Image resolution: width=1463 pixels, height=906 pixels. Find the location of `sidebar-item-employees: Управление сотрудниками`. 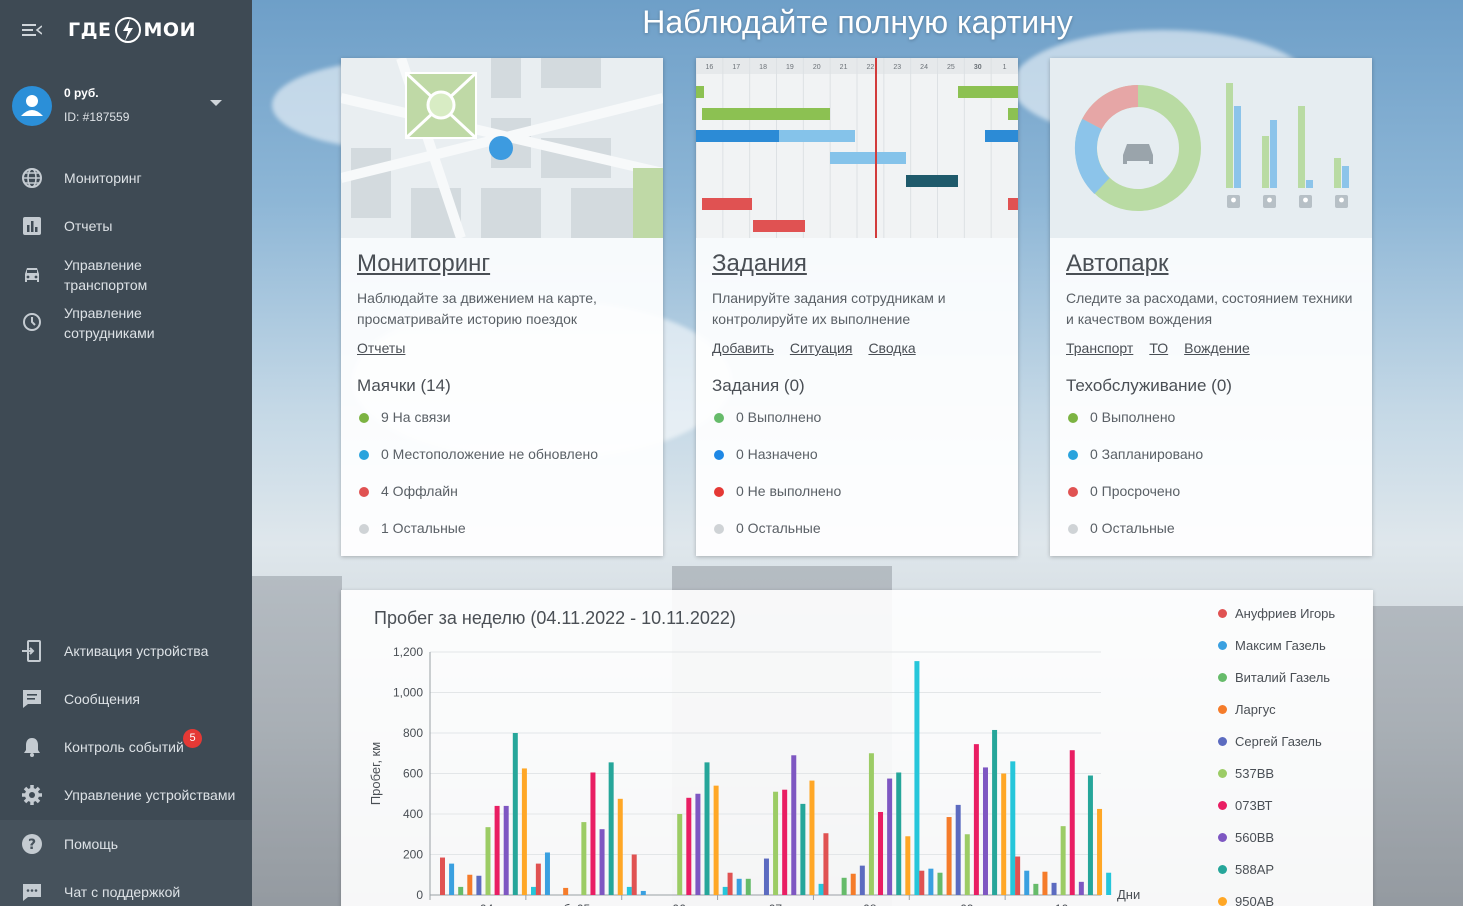

sidebar-item-employees: Управление сотрудниками is located at coordinates (126, 323).